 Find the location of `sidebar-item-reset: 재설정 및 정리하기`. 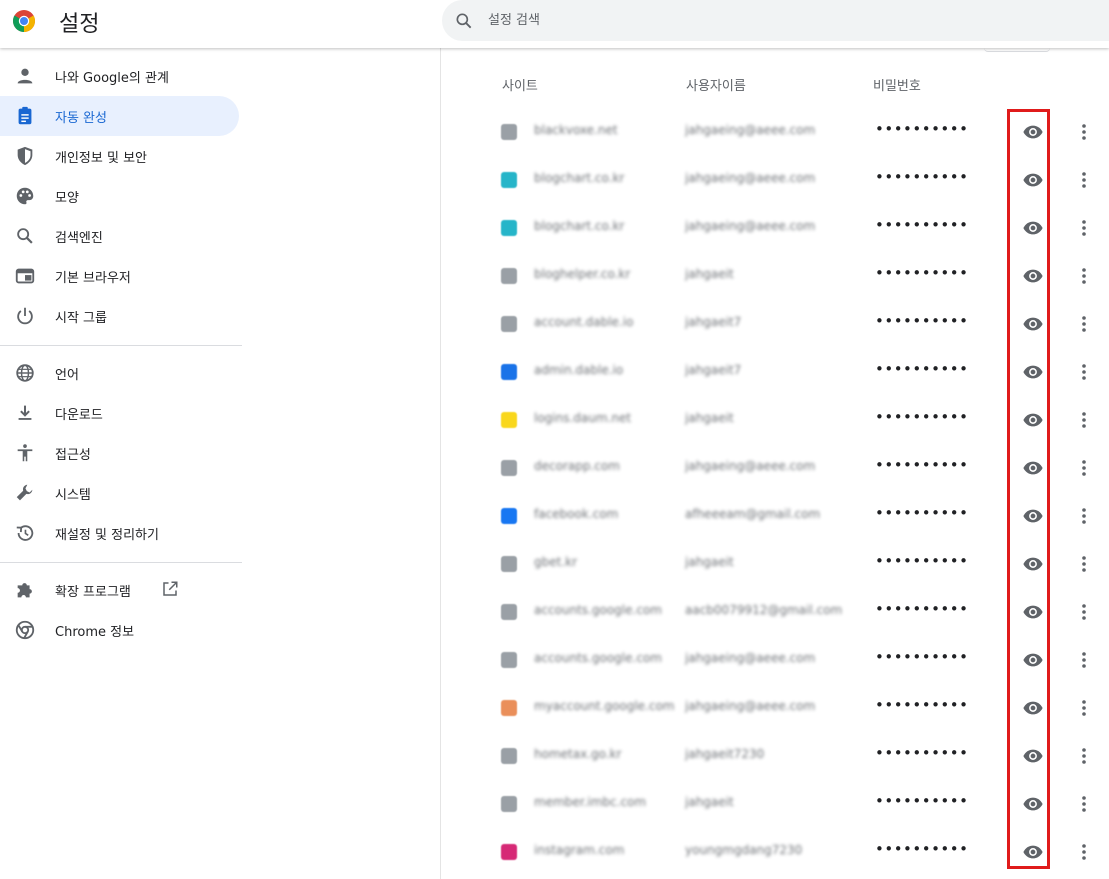

sidebar-item-reset: 재설정 및 정리하기 is located at coordinates (119, 533).